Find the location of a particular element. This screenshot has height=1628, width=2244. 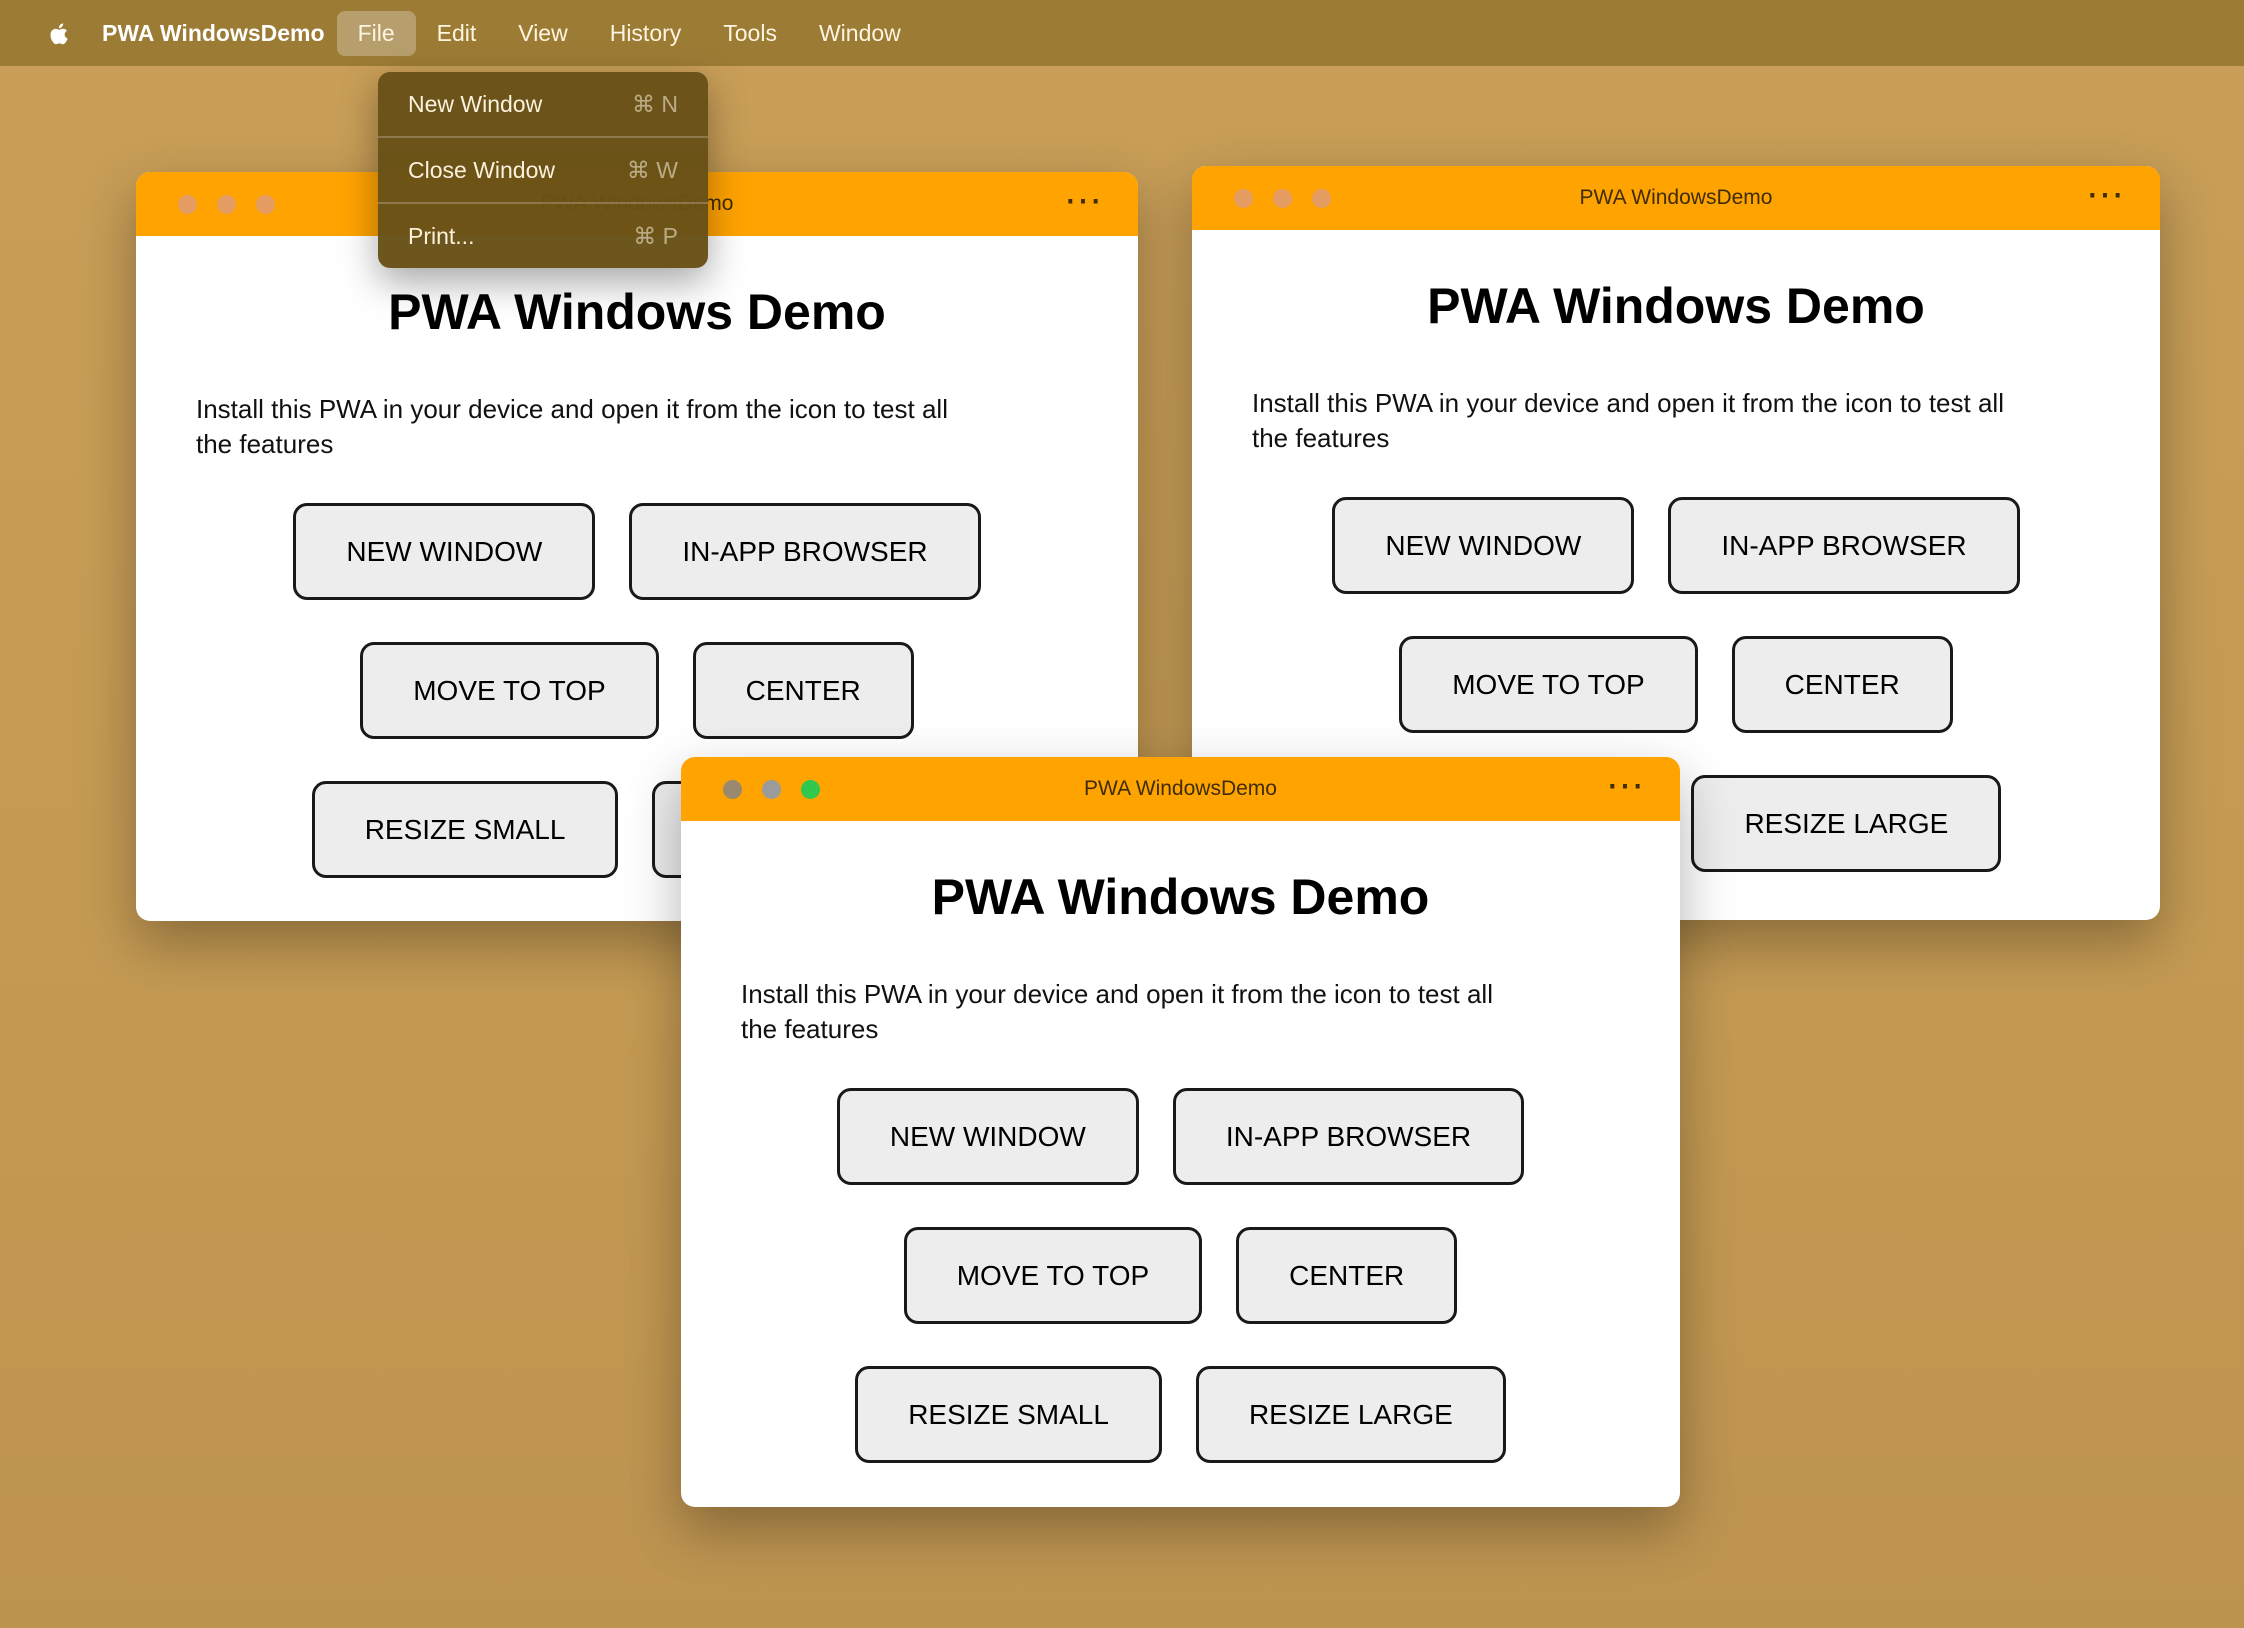

button-row: RESIZE SMALL RESIZE LARGE is located at coordinates (1180, 1415).